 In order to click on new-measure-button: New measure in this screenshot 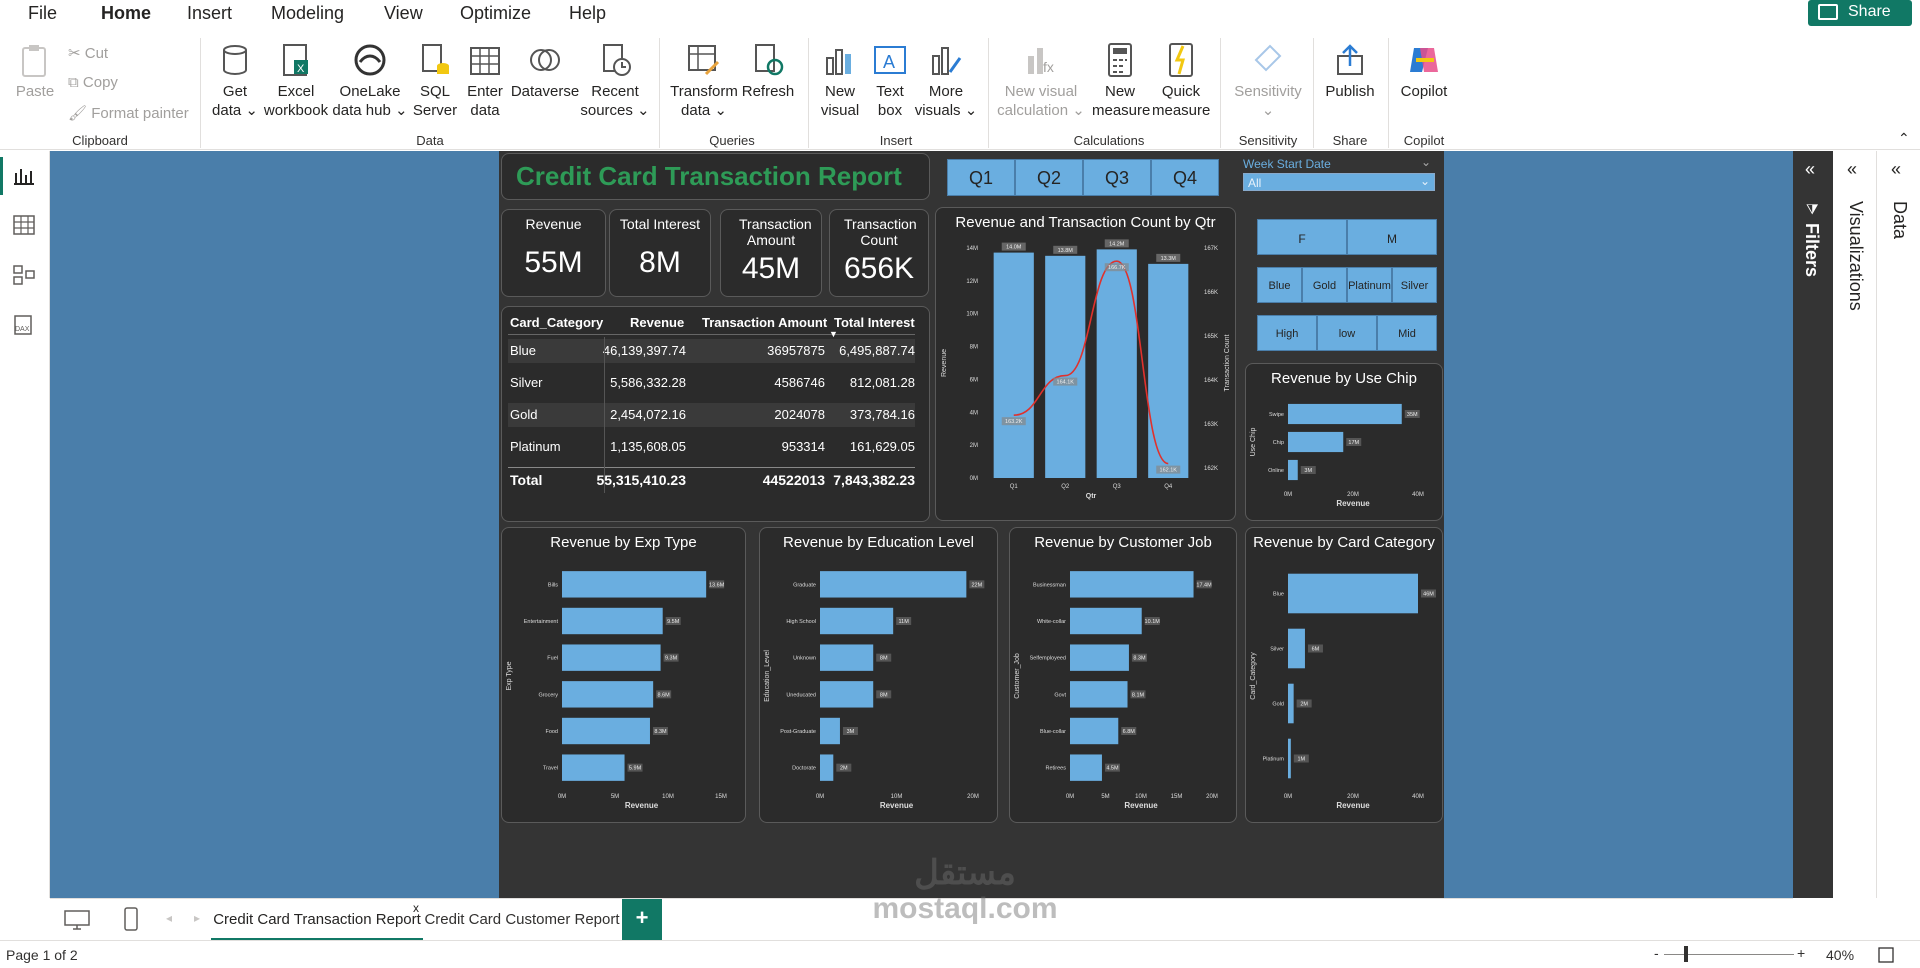, I will do `click(1121, 81)`.